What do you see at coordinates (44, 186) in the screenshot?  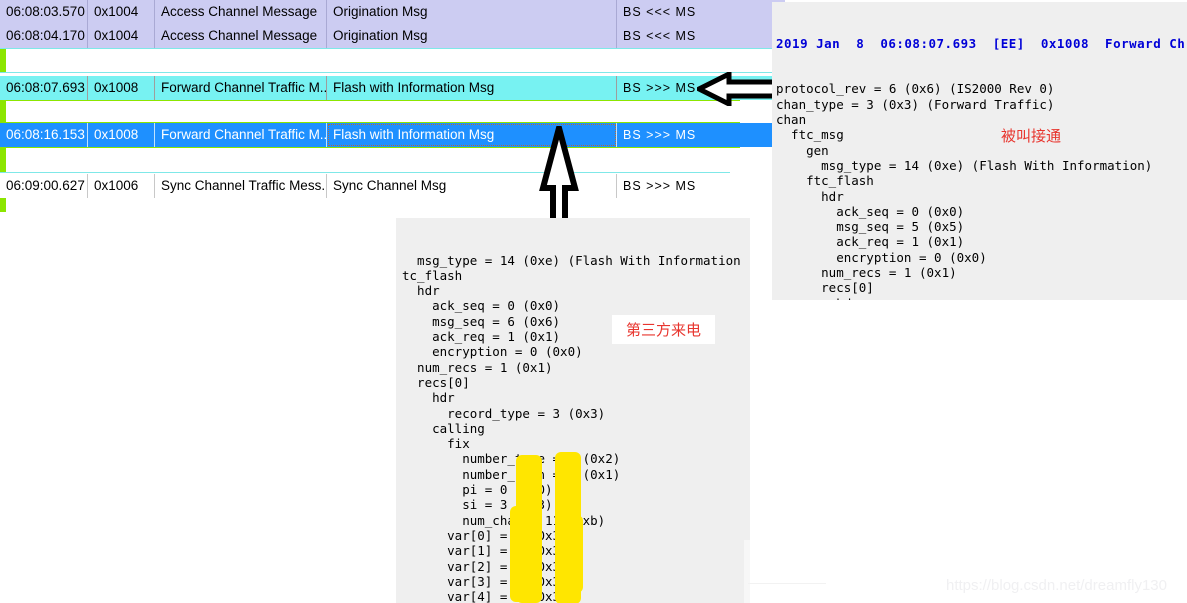 I see `cell-timestamp: 06:09:00.627` at bounding box center [44, 186].